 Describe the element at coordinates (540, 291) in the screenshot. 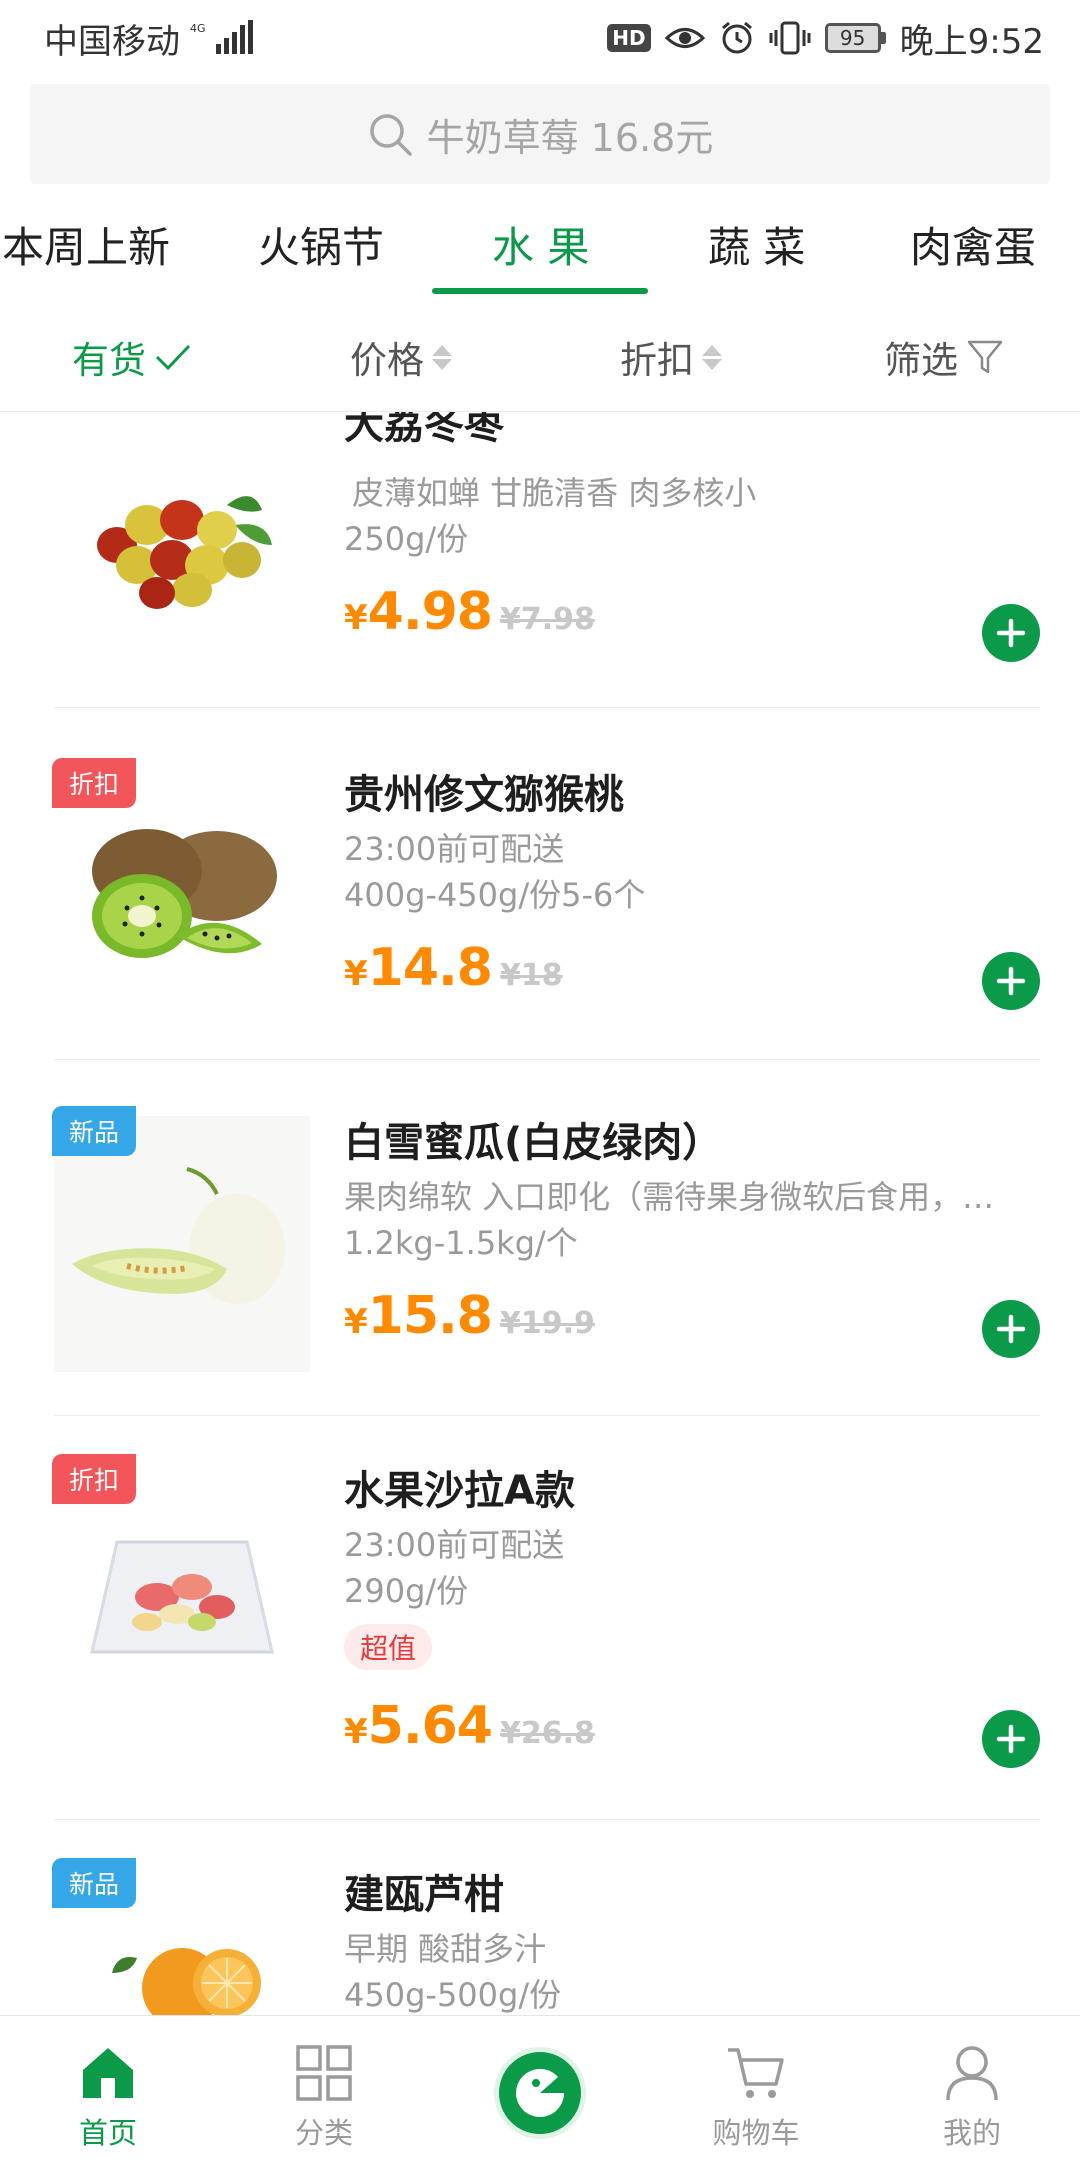

I see `active-tab-indicator` at that location.